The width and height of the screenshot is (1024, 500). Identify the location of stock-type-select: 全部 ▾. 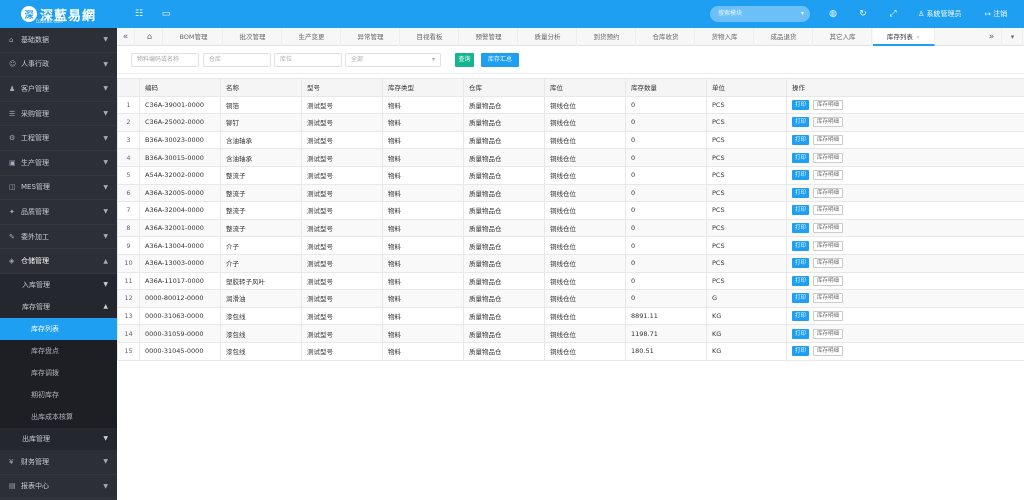
(393, 60).